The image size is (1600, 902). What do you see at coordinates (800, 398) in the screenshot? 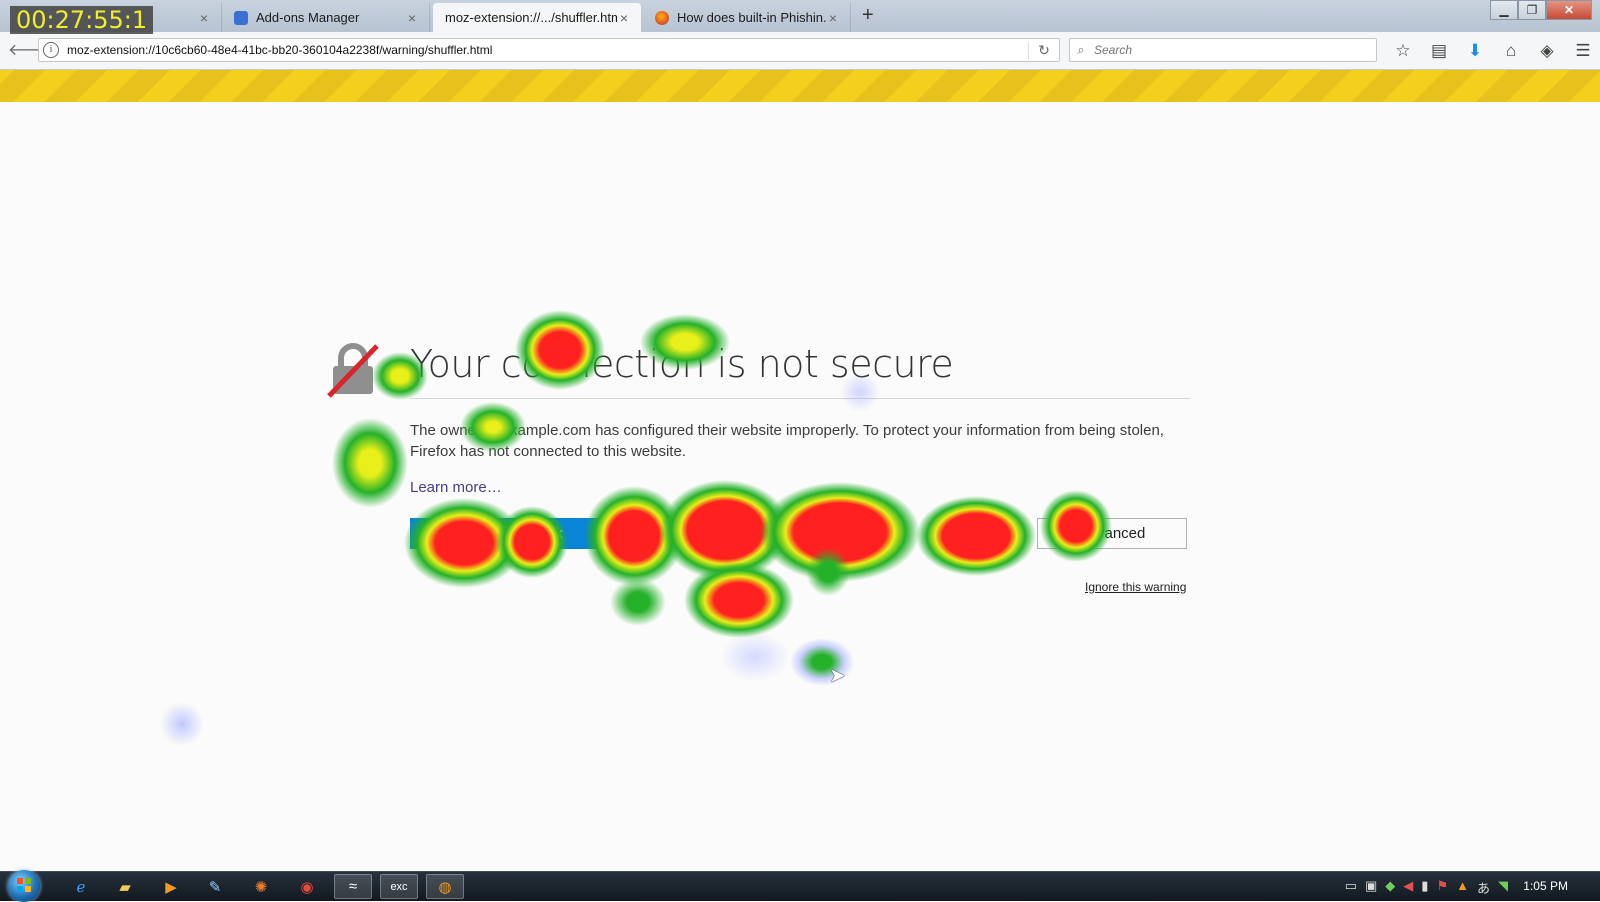
I see `title-divider` at bounding box center [800, 398].